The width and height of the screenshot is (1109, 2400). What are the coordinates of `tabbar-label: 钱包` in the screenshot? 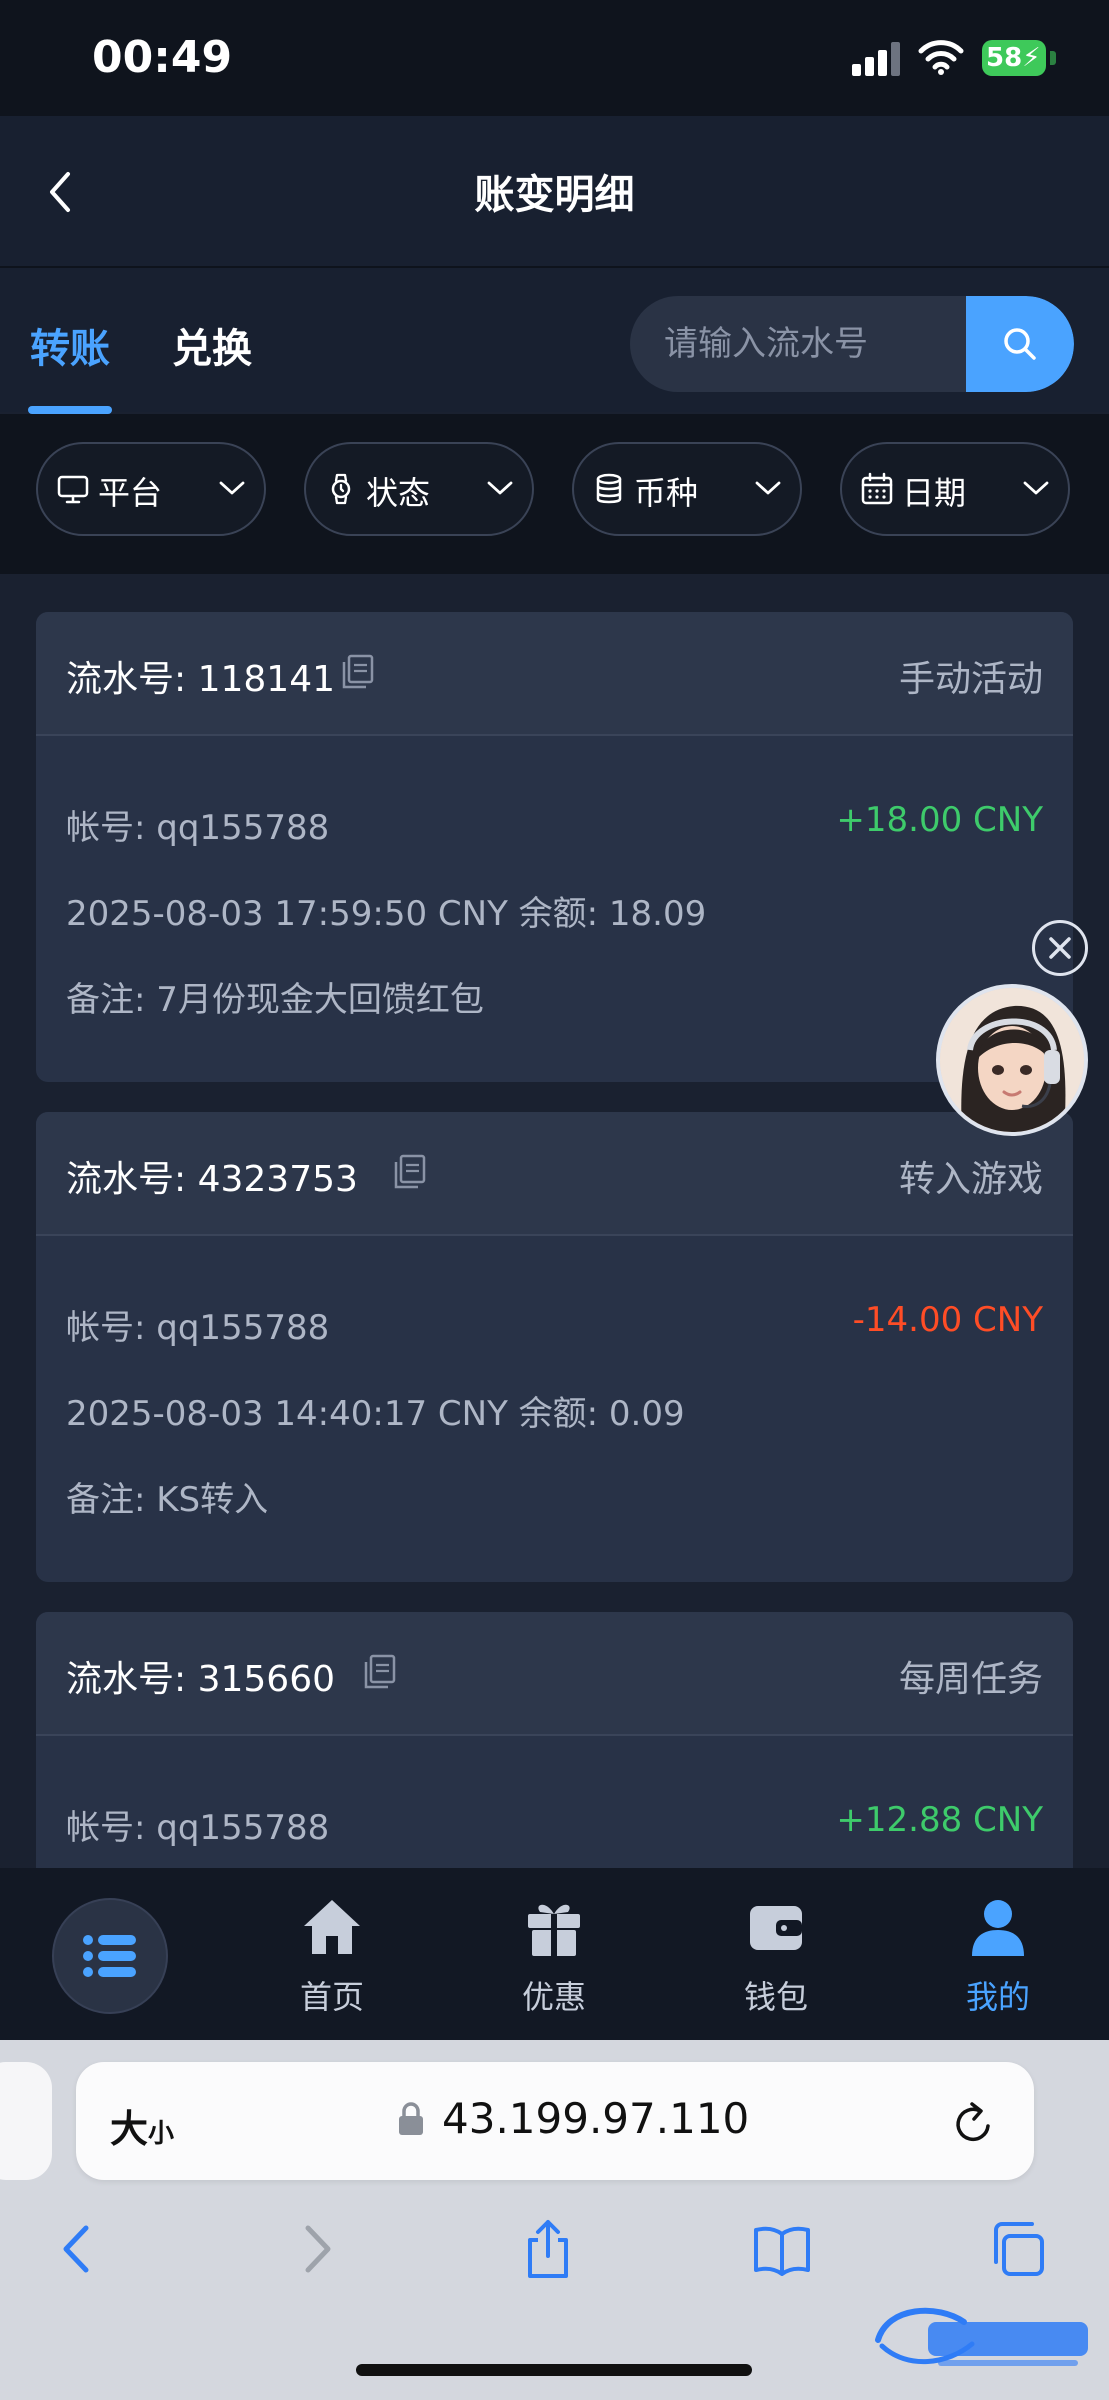 It's located at (775, 1997).